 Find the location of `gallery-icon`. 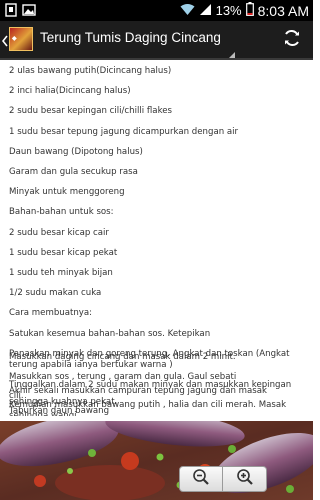

gallery-icon is located at coordinates (29, 12).